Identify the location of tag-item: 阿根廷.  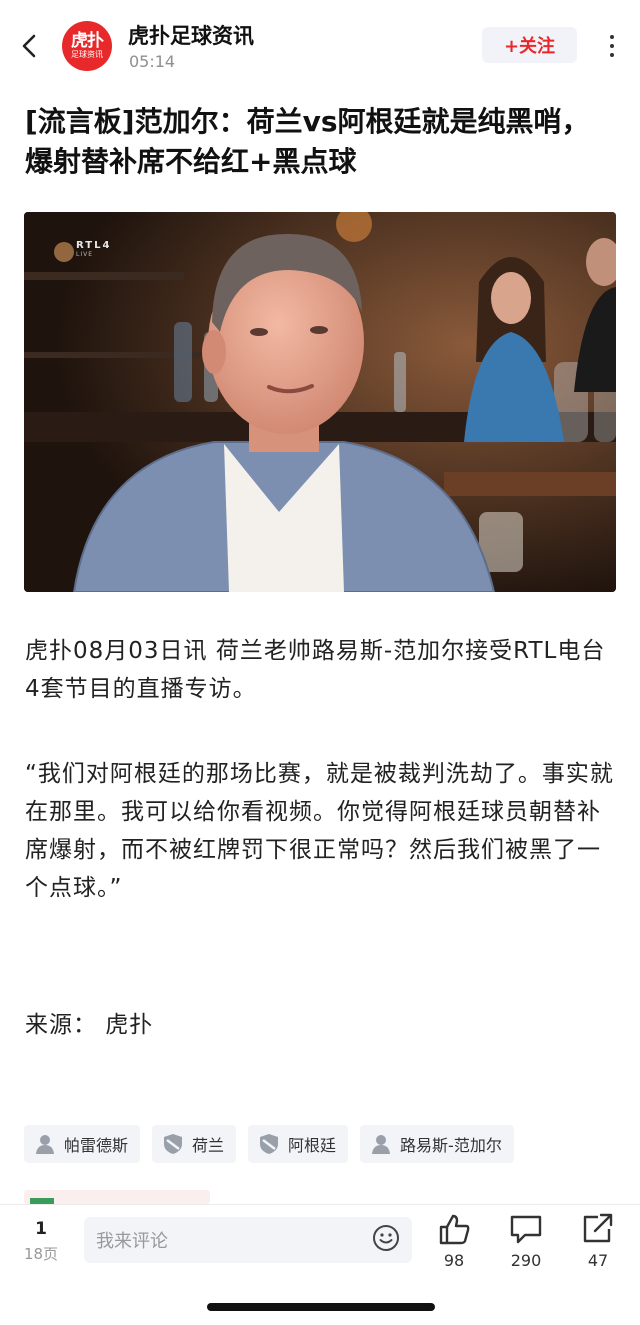
(298, 1144).